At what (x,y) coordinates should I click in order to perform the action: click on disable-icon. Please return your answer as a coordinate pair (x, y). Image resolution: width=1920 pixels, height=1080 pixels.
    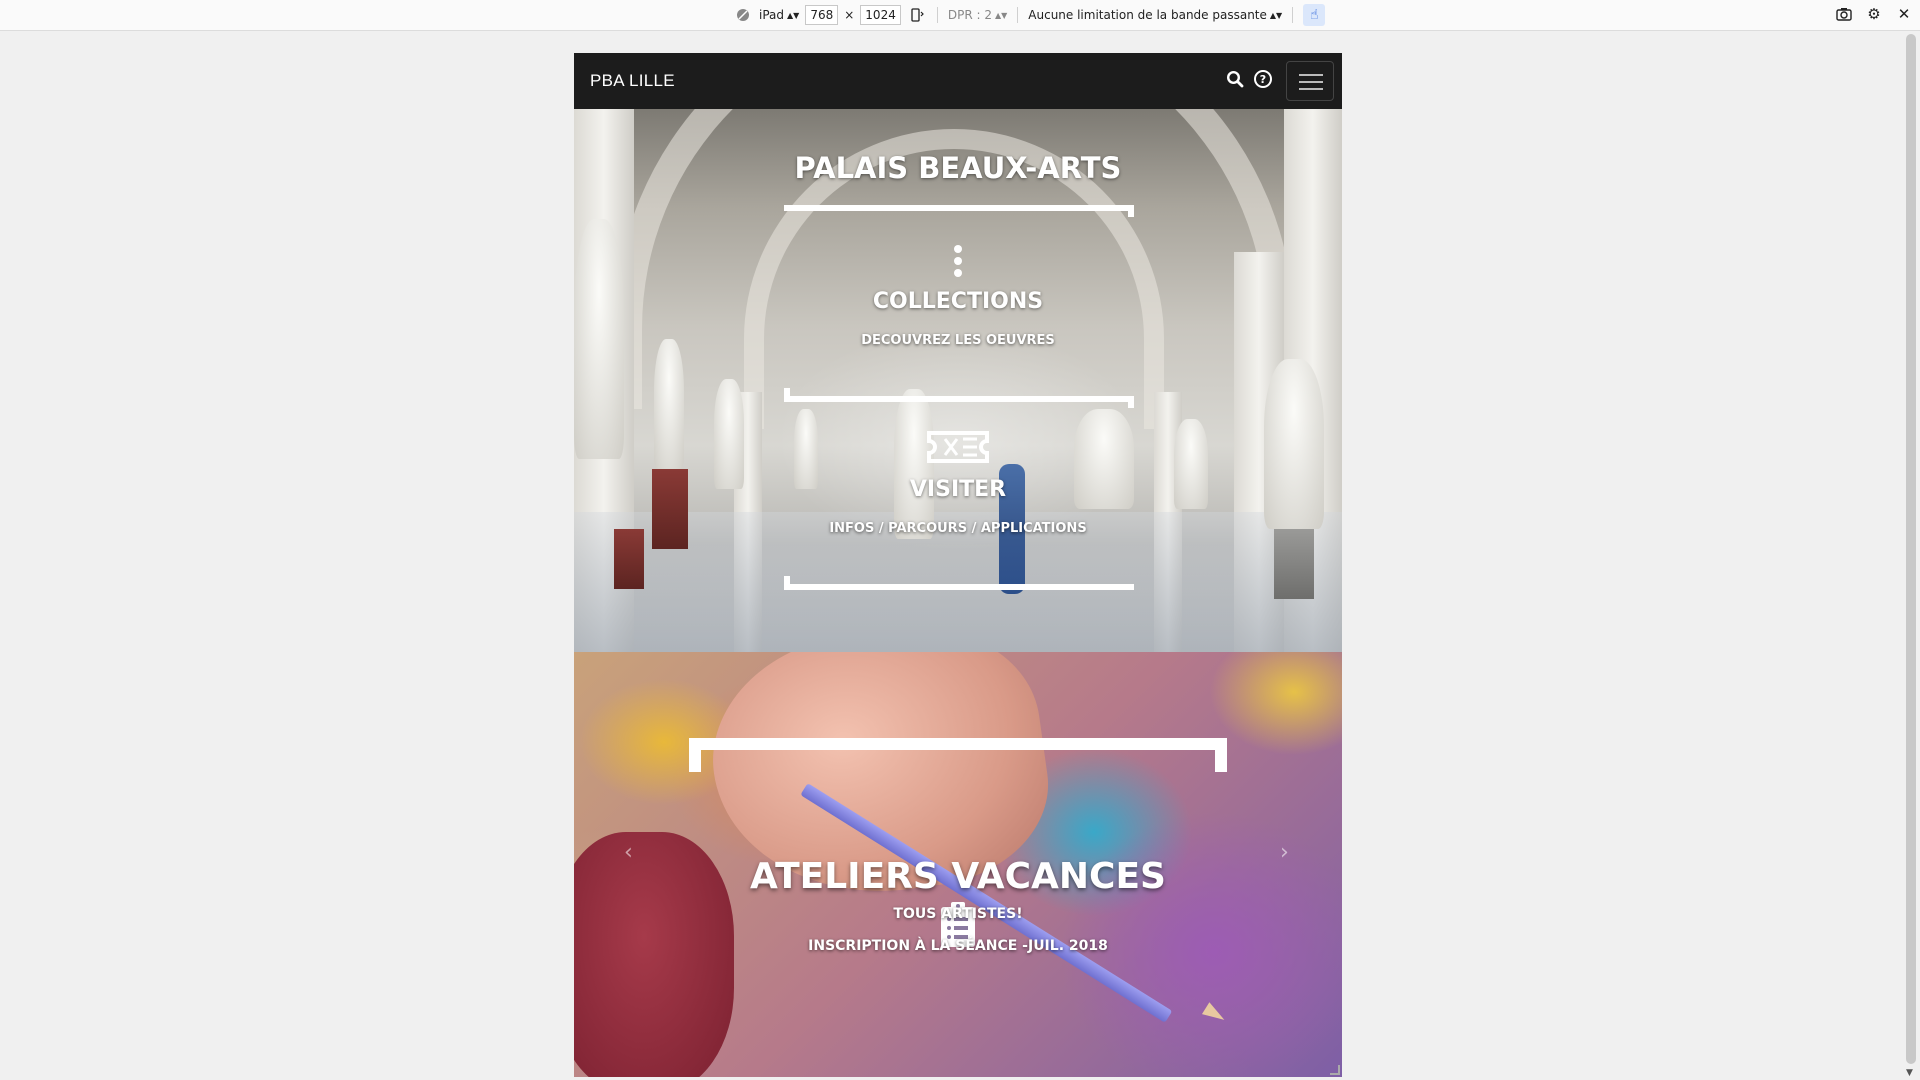
    Looking at the image, I should click on (743, 15).